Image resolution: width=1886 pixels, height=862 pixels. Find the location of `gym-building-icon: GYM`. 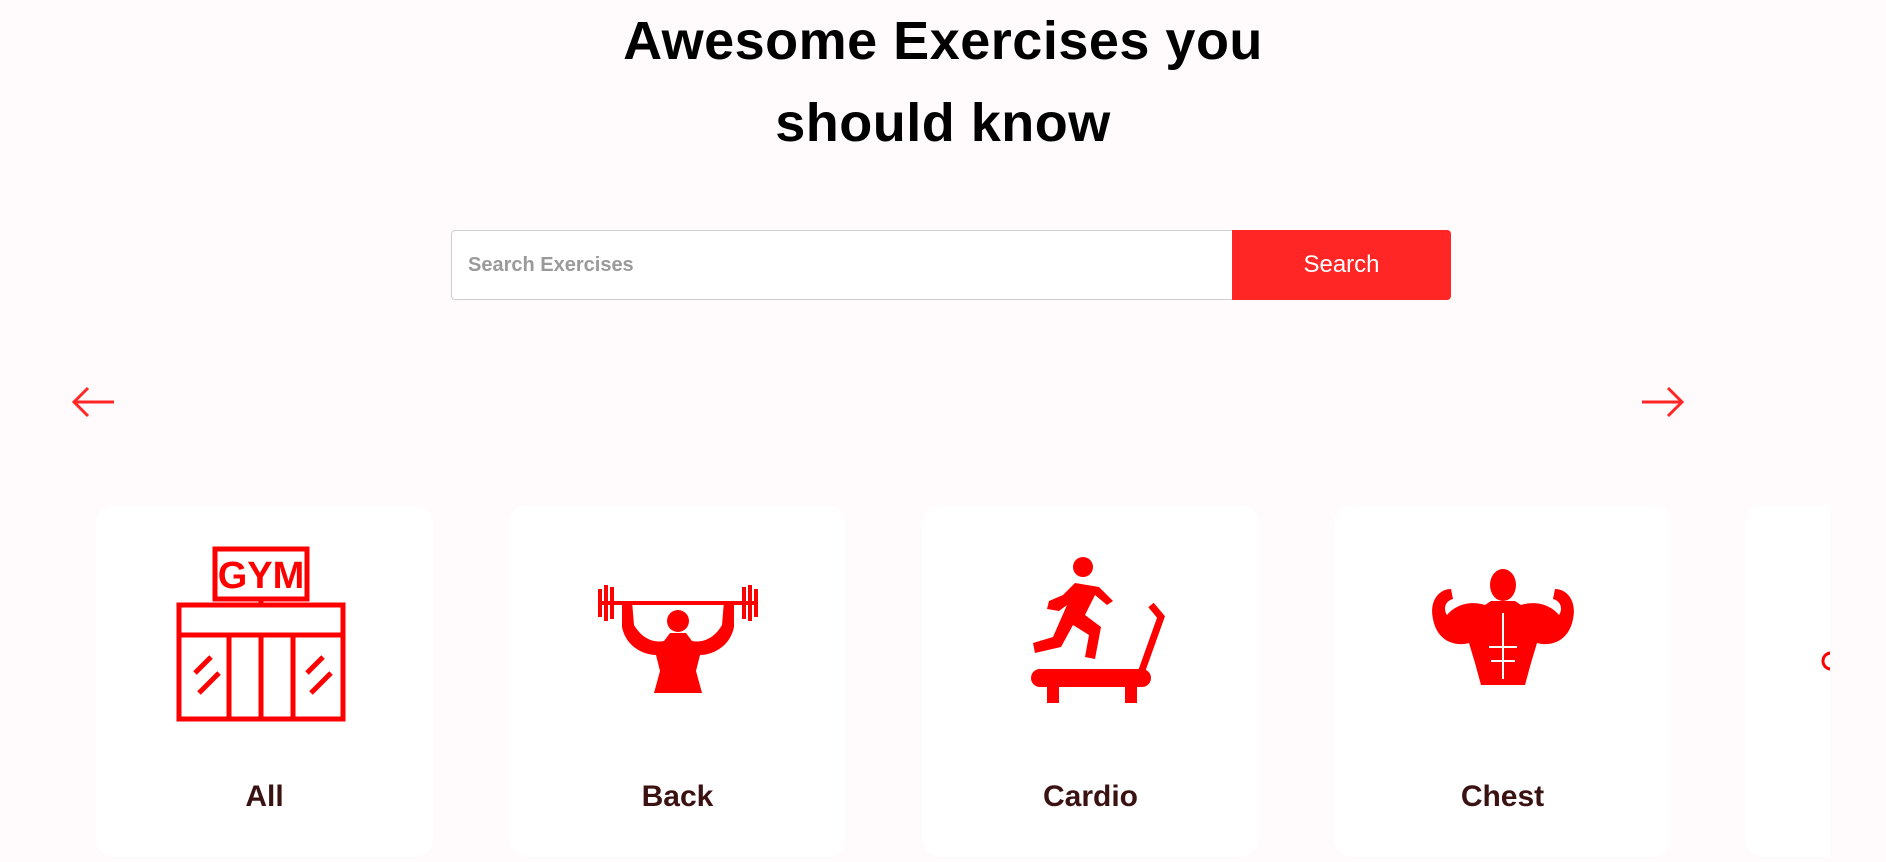

gym-building-icon: GYM is located at coordinates (260, 634).